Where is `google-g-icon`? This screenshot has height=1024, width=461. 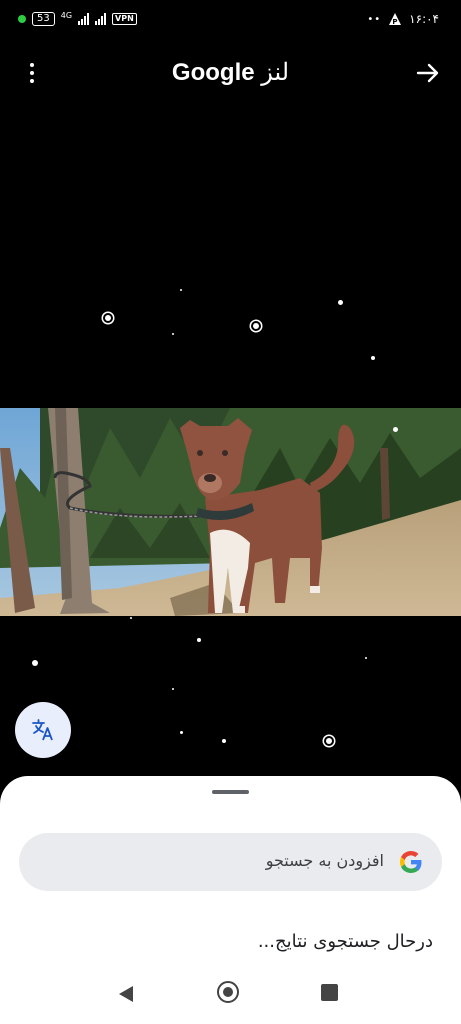 google-g-icon is located at coordinates (411, 862).